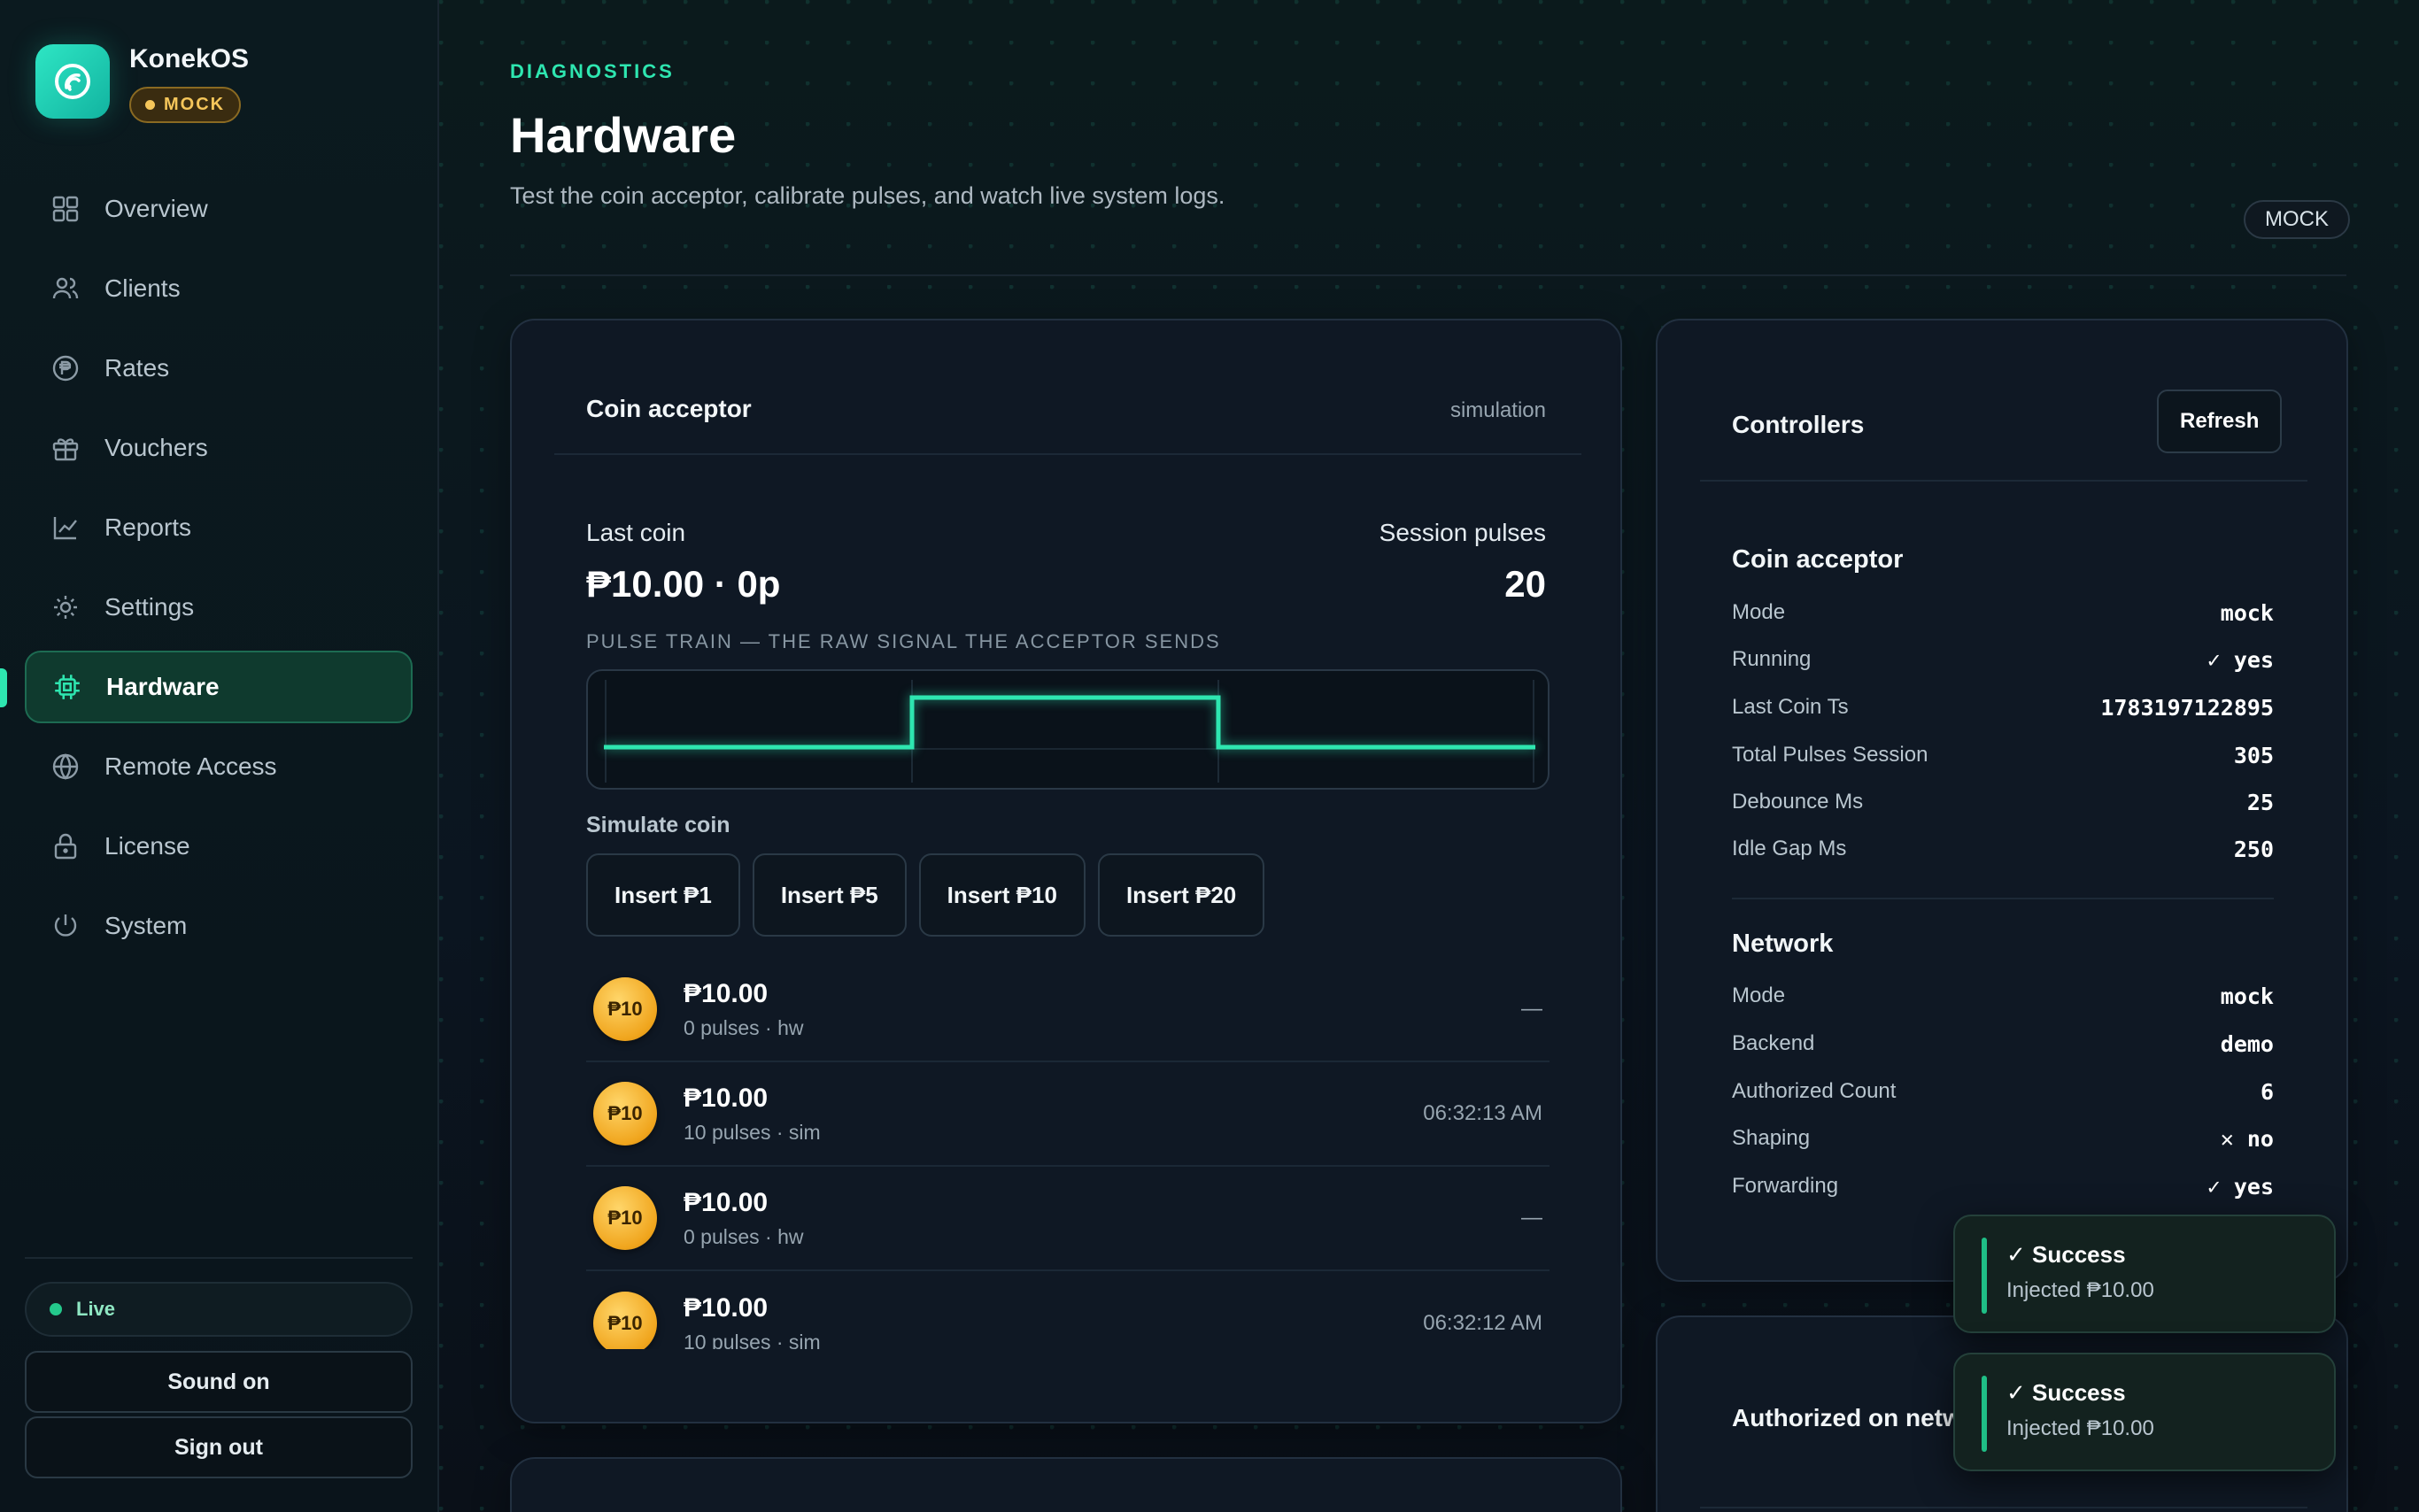  I want to click on kv-key: Last Coin Ts, so click(1790, 707).